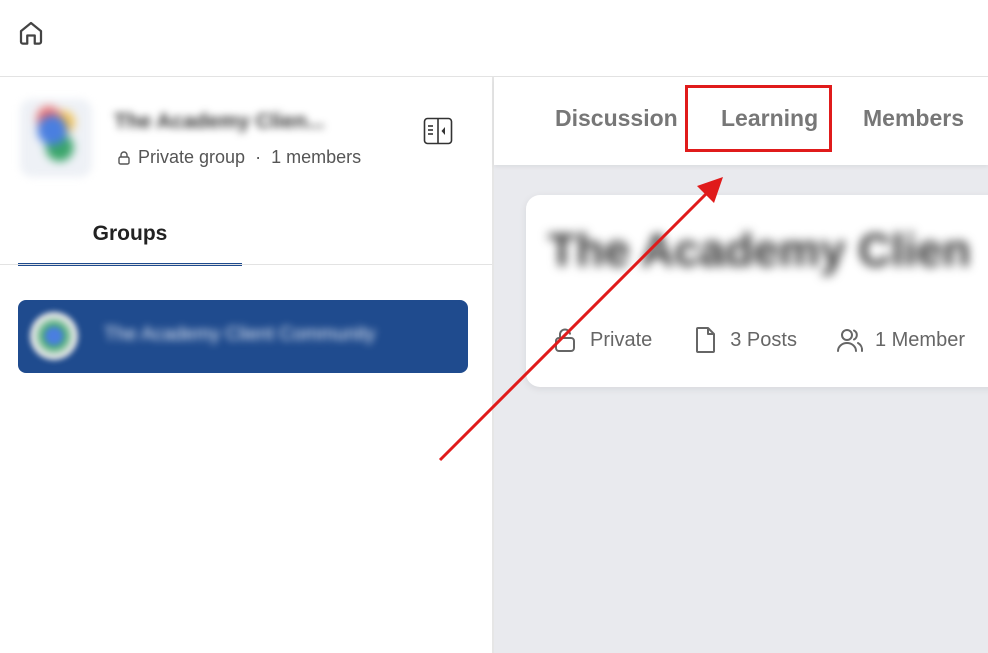 The image size is (988, 653). Describe the element at coordinates (56, 138) in the screenshot. I see `group-avatar` at that location.